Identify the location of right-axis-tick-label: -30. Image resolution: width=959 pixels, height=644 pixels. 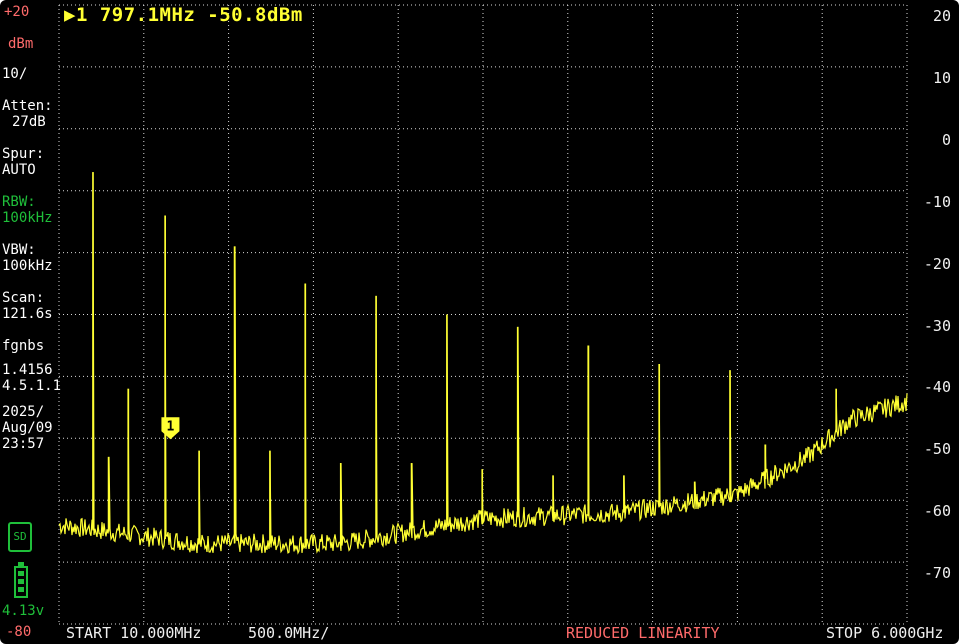
(937, 325).